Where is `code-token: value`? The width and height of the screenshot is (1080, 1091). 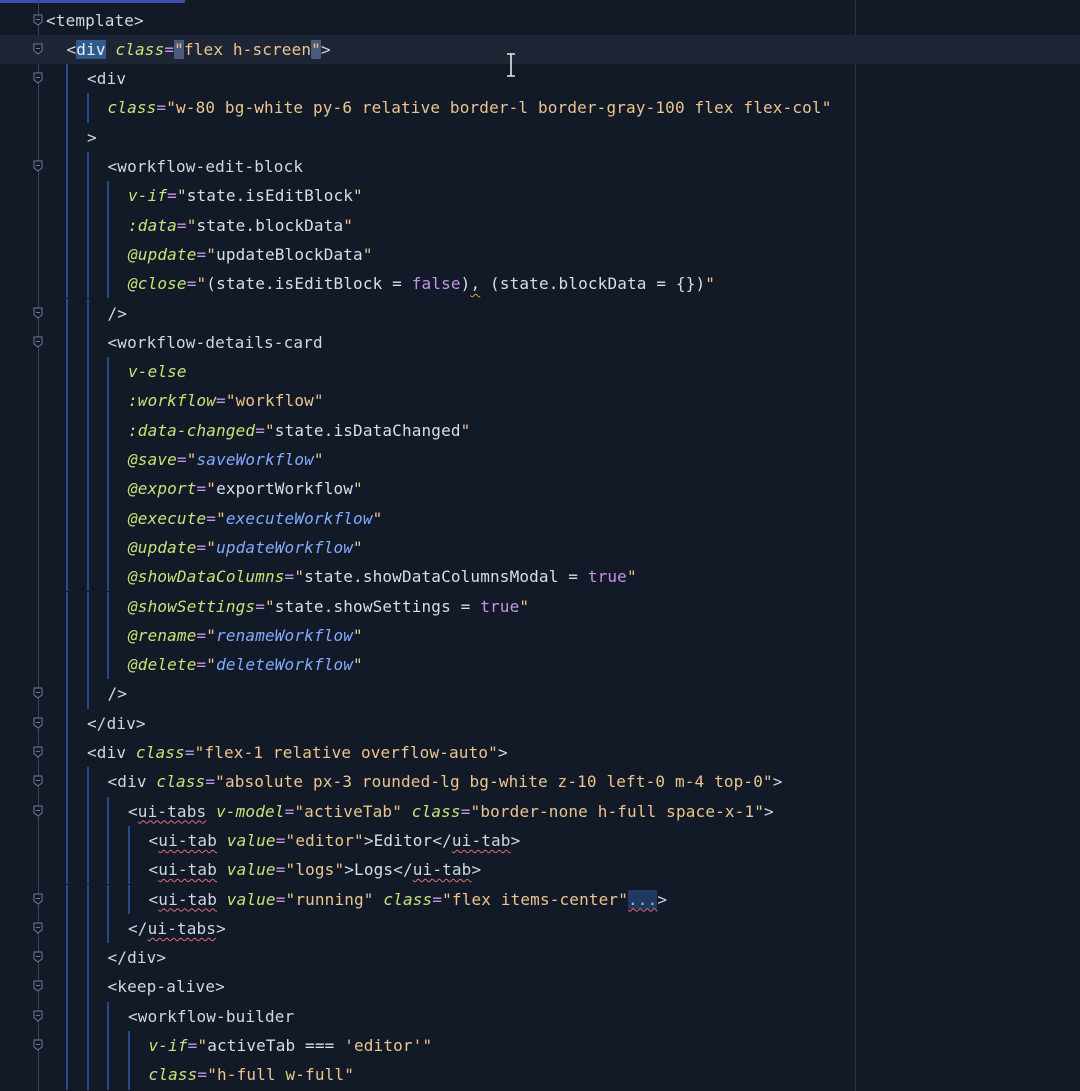
code-token: value is located at coordinates (251, 899).